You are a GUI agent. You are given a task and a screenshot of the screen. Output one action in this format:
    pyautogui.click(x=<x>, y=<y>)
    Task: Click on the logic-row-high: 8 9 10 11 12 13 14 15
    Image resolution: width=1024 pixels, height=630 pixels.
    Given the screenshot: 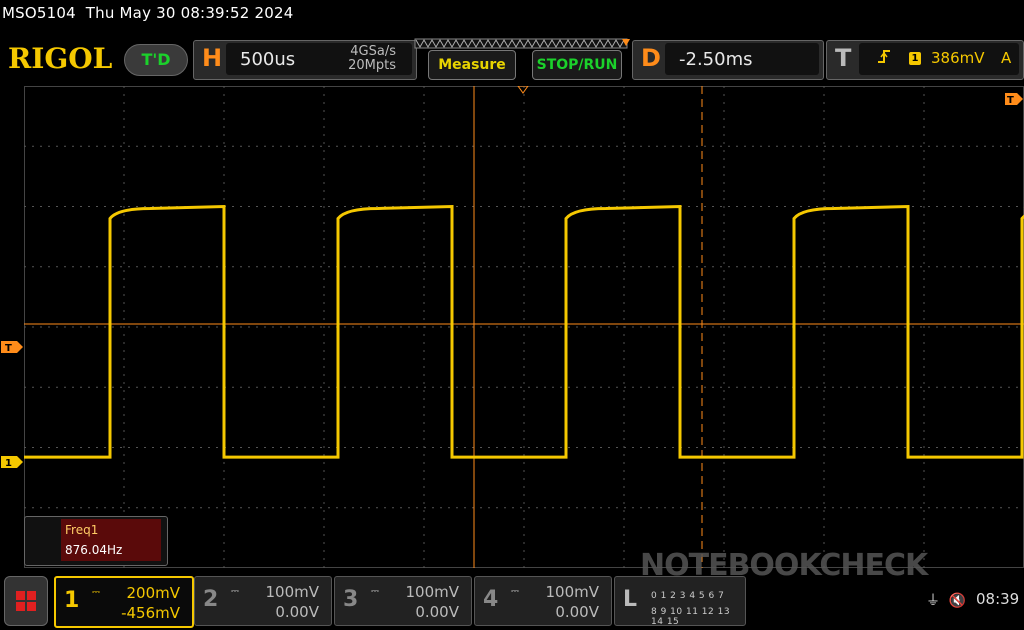 What is the action you would take?
    pyautogui.click(x=691, y=617)
    